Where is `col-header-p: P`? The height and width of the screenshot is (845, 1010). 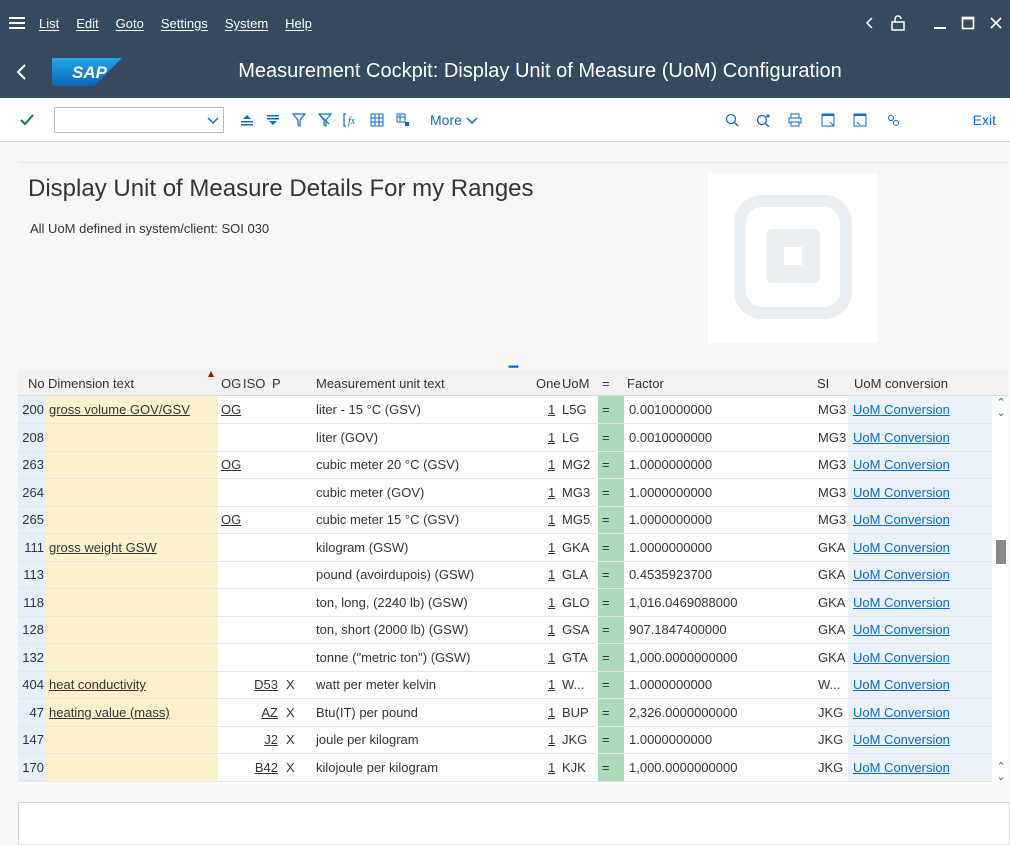
col-header-p: P is located at coordinates (276, 383).